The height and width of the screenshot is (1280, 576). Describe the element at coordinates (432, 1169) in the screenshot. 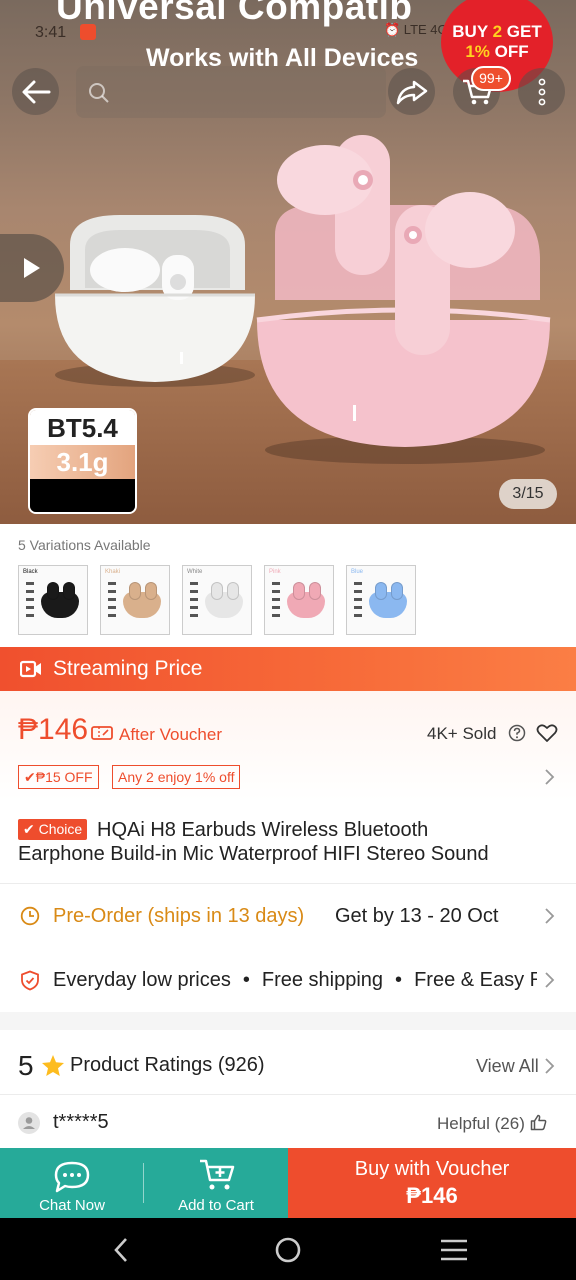

I see `buy-label: Buy with Voucher` at that location.